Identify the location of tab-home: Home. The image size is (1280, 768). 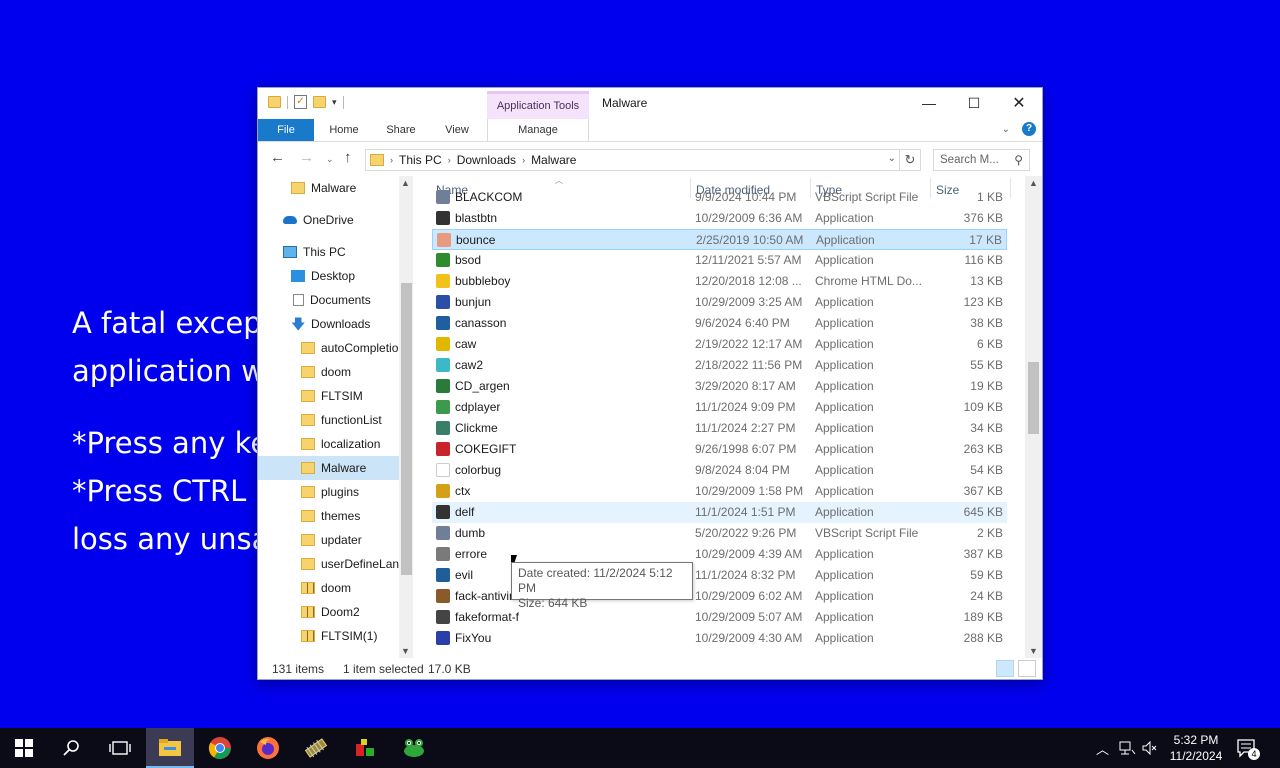
(344, 130).